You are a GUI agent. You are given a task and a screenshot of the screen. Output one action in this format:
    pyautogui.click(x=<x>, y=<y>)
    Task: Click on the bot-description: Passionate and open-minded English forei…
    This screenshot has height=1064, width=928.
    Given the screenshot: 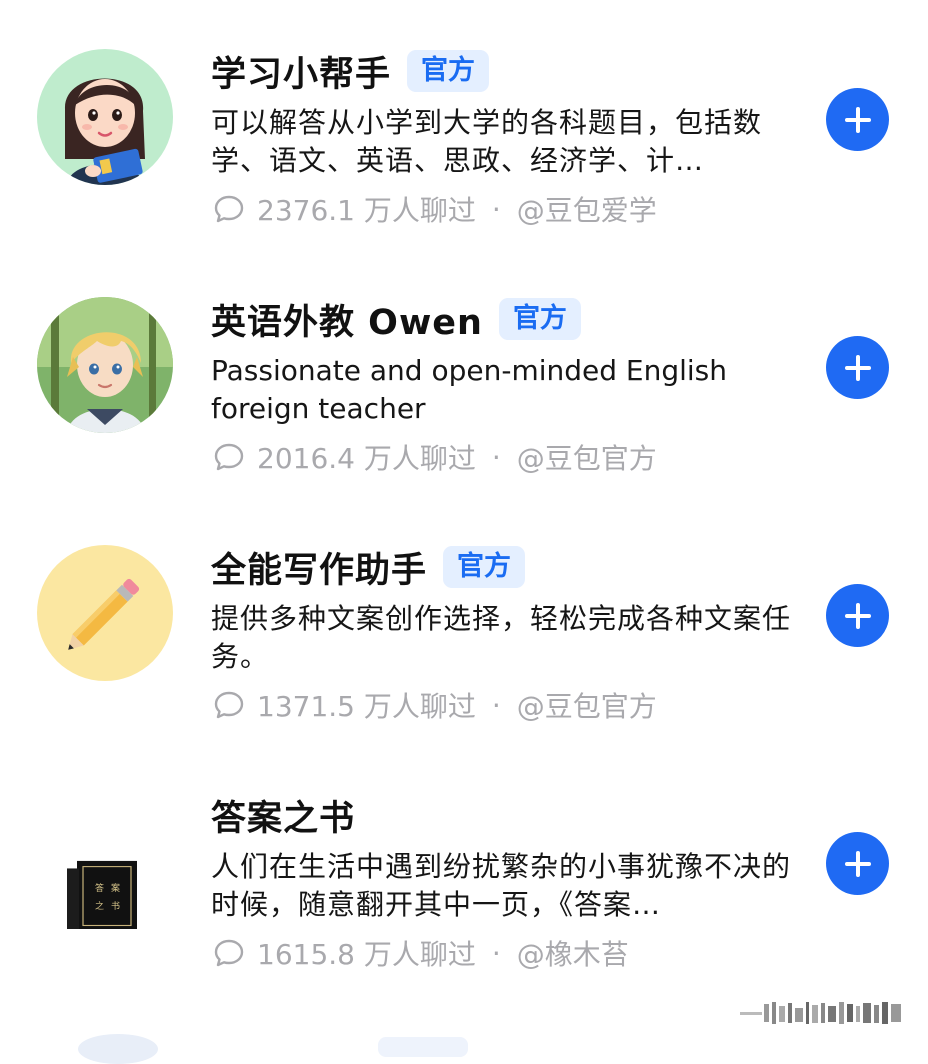 What is the action you would take?
    pyautogui.click(x=469, y=389)
    